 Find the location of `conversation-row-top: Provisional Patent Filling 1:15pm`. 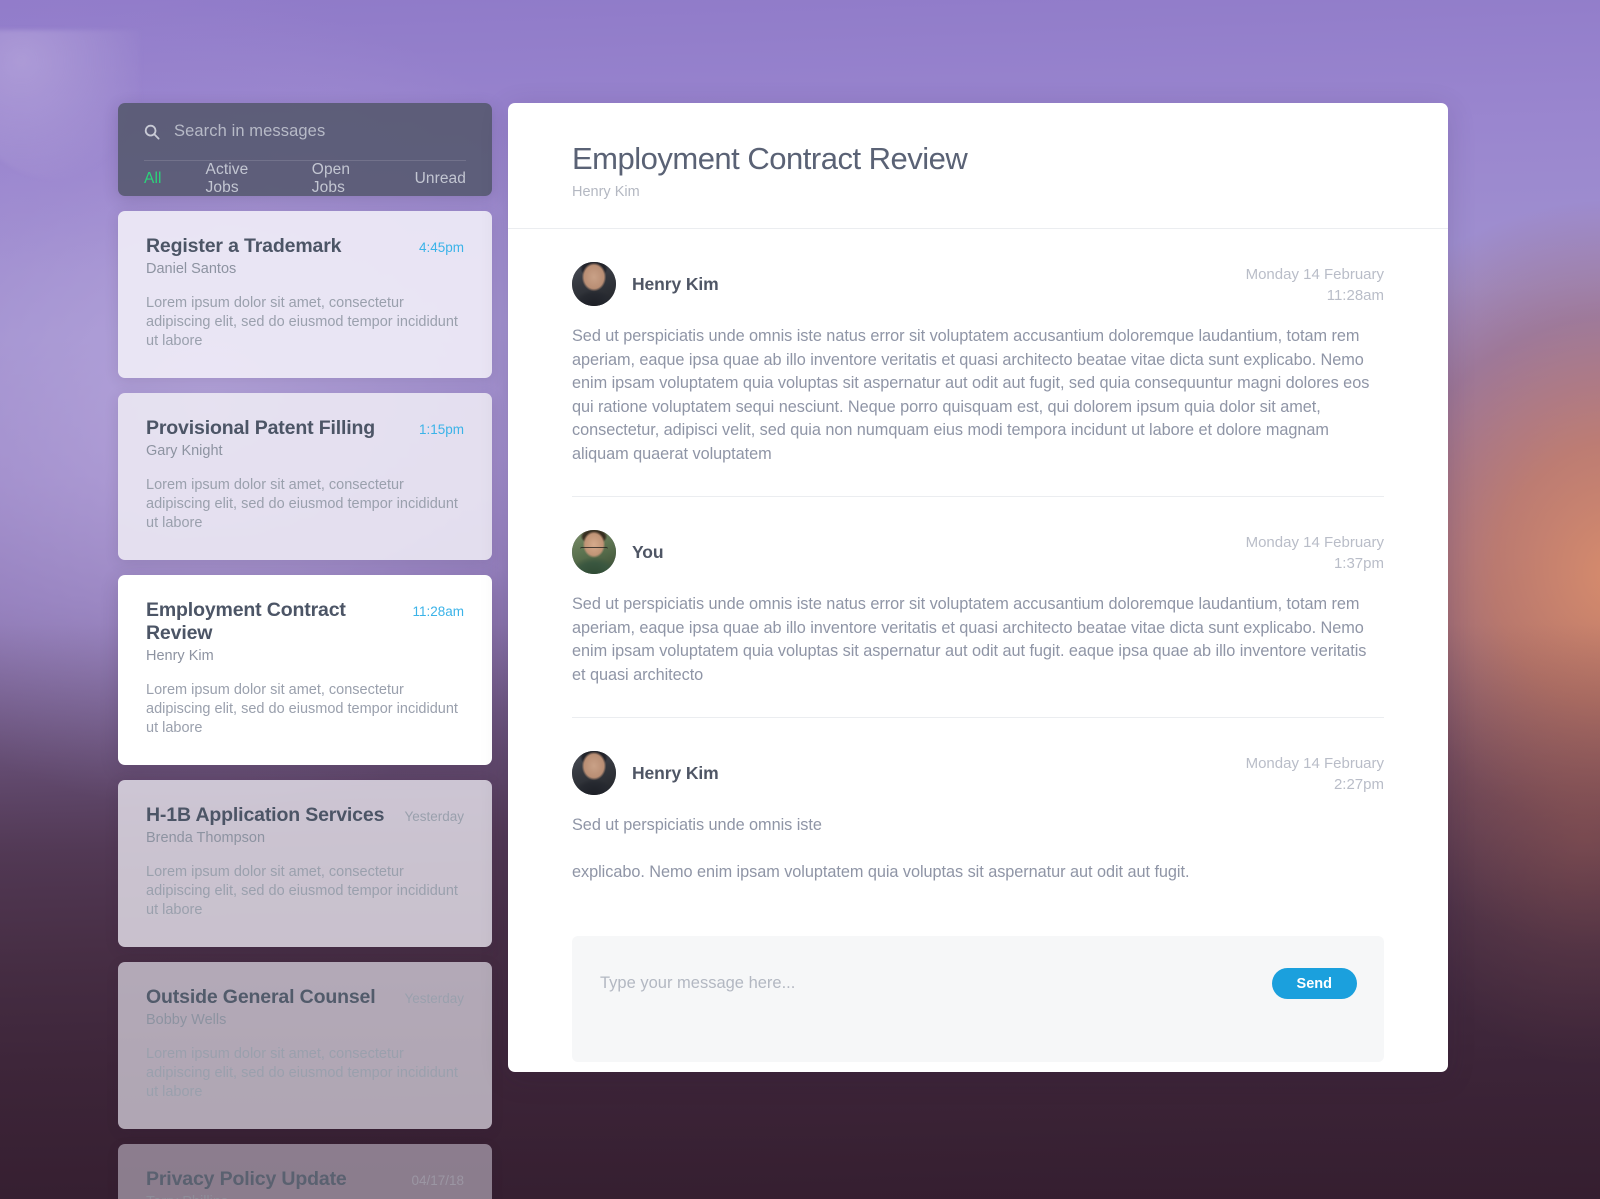

conversation-row-top: Provisional Patent Filling 1:15pm is located at coordinates (305, 428).